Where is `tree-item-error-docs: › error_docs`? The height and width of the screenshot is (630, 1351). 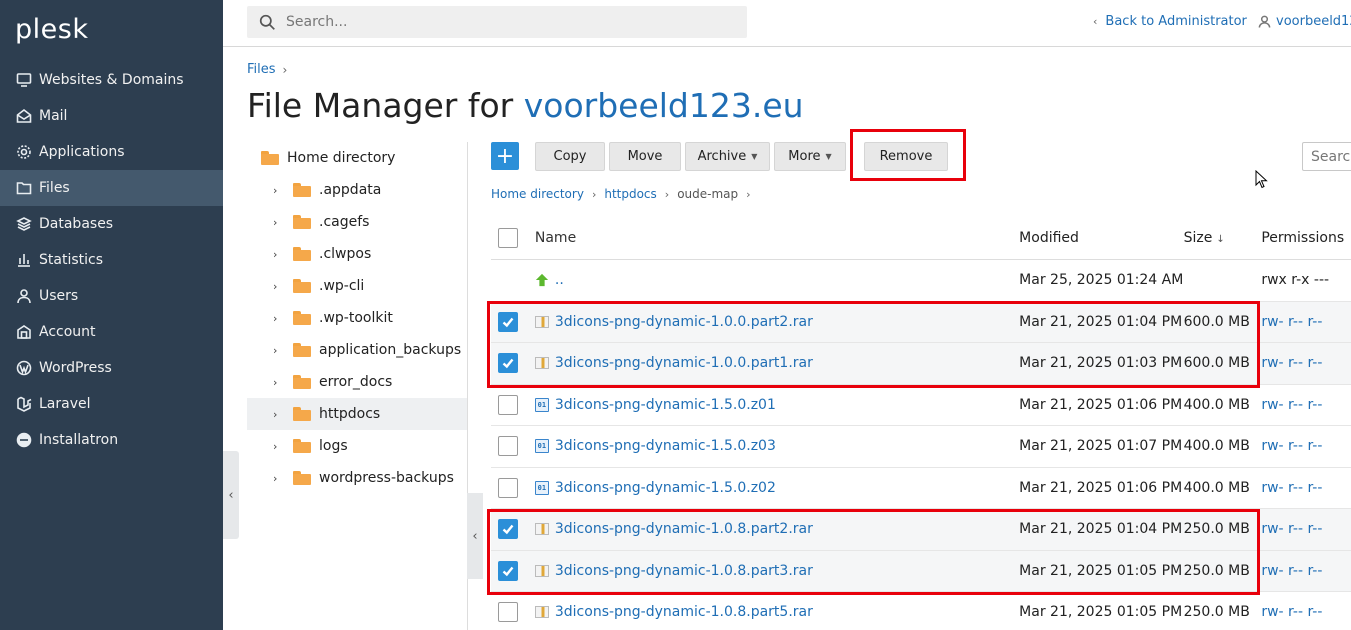 tree-item-error-docs: › error_docs is located at coordinates (357, 382).